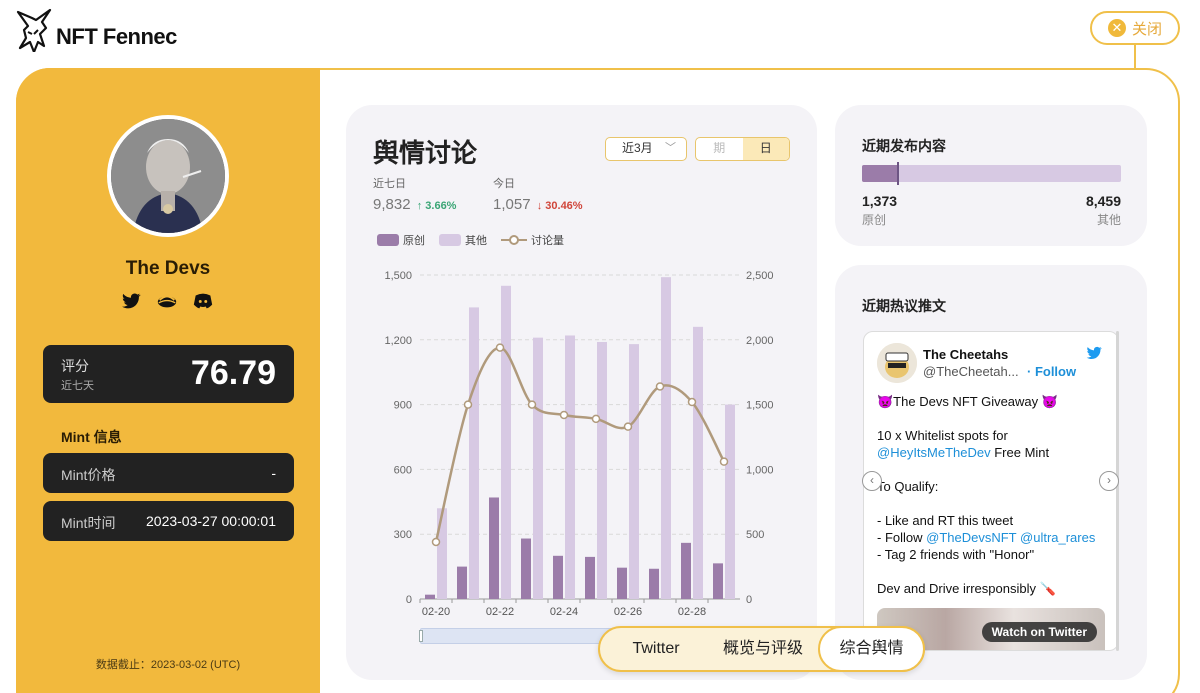 The width and height of the screenshot is (1200, 693). What do you see at coordinates (904, 306) in the screenshot?
I see `hot-tweets-title: 近期热议推文` at bounding box center [904, 306].